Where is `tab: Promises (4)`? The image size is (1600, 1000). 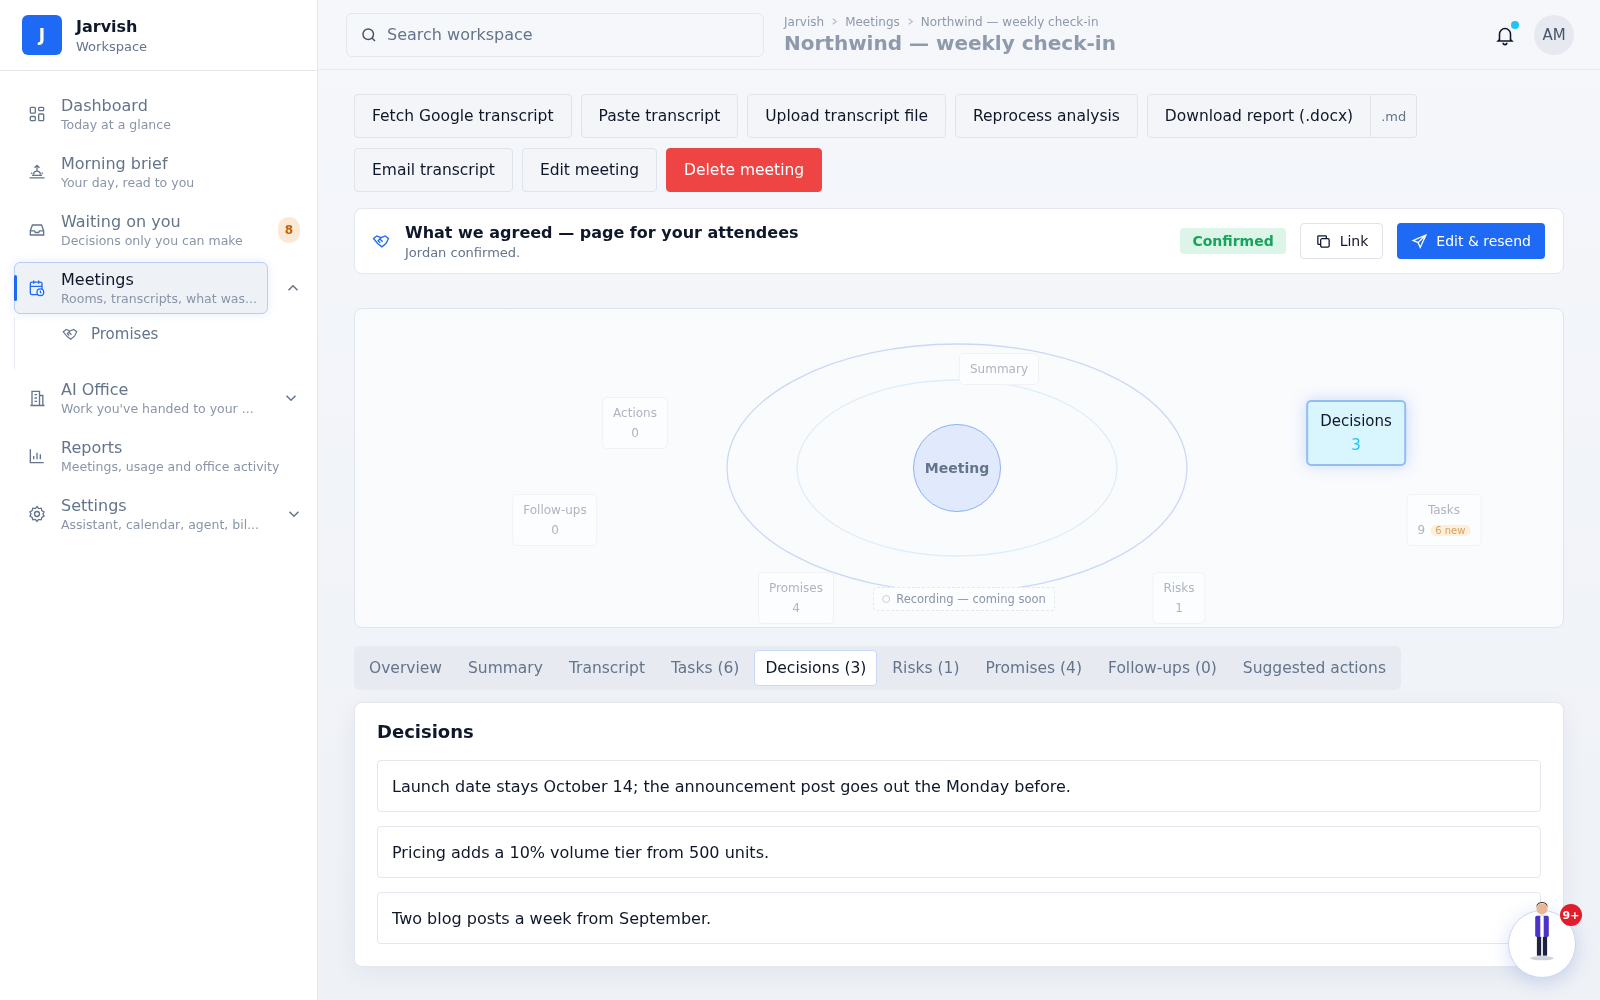
tab: Promises (4) is located at coordinates (1033, 668).